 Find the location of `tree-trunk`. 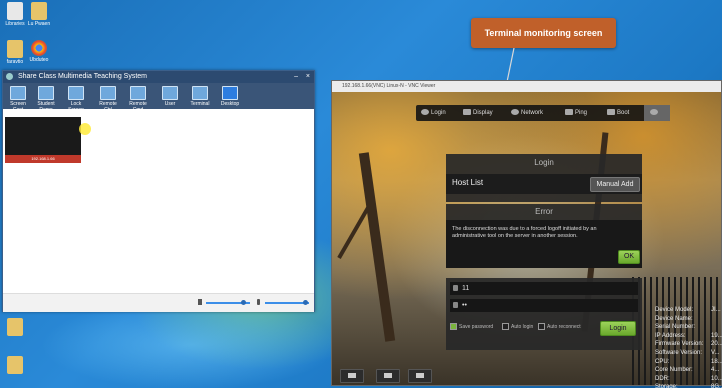

tree-trunk is located at coordinates (377, 247).